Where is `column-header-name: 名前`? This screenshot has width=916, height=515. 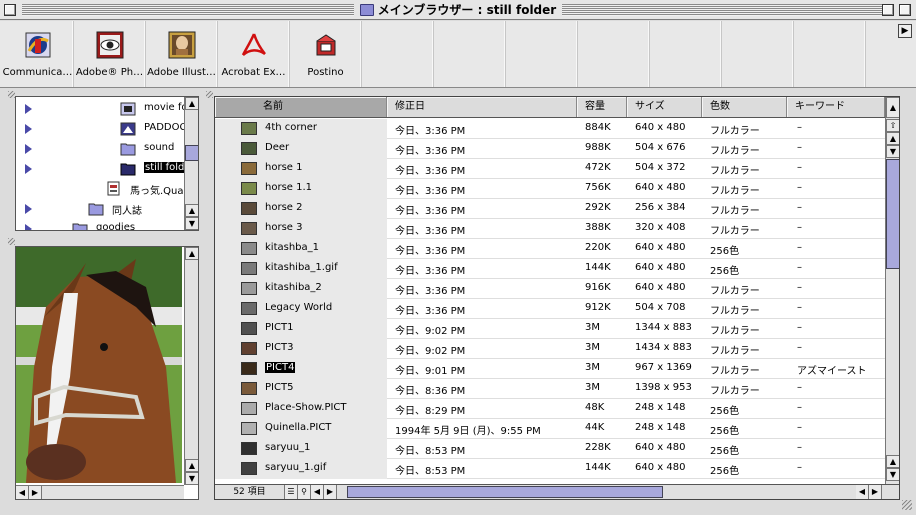 column-header-name: 名前 is located at coordinates (301, 107).